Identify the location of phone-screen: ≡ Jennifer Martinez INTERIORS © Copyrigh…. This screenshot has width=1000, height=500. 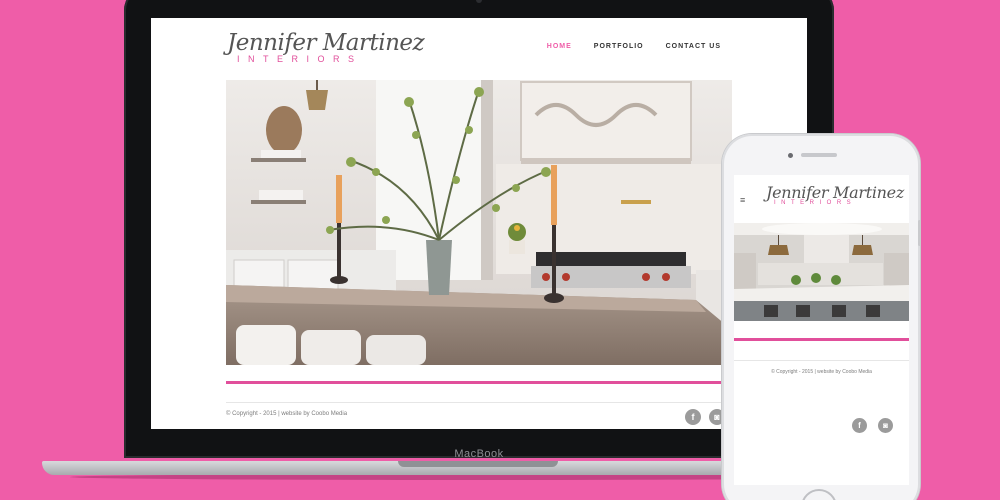
(821, 330).